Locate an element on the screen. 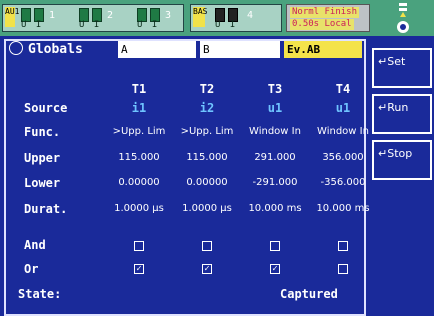 The image size is (434, 316). element-2-number: 2 is located at coordinates (110, 15).